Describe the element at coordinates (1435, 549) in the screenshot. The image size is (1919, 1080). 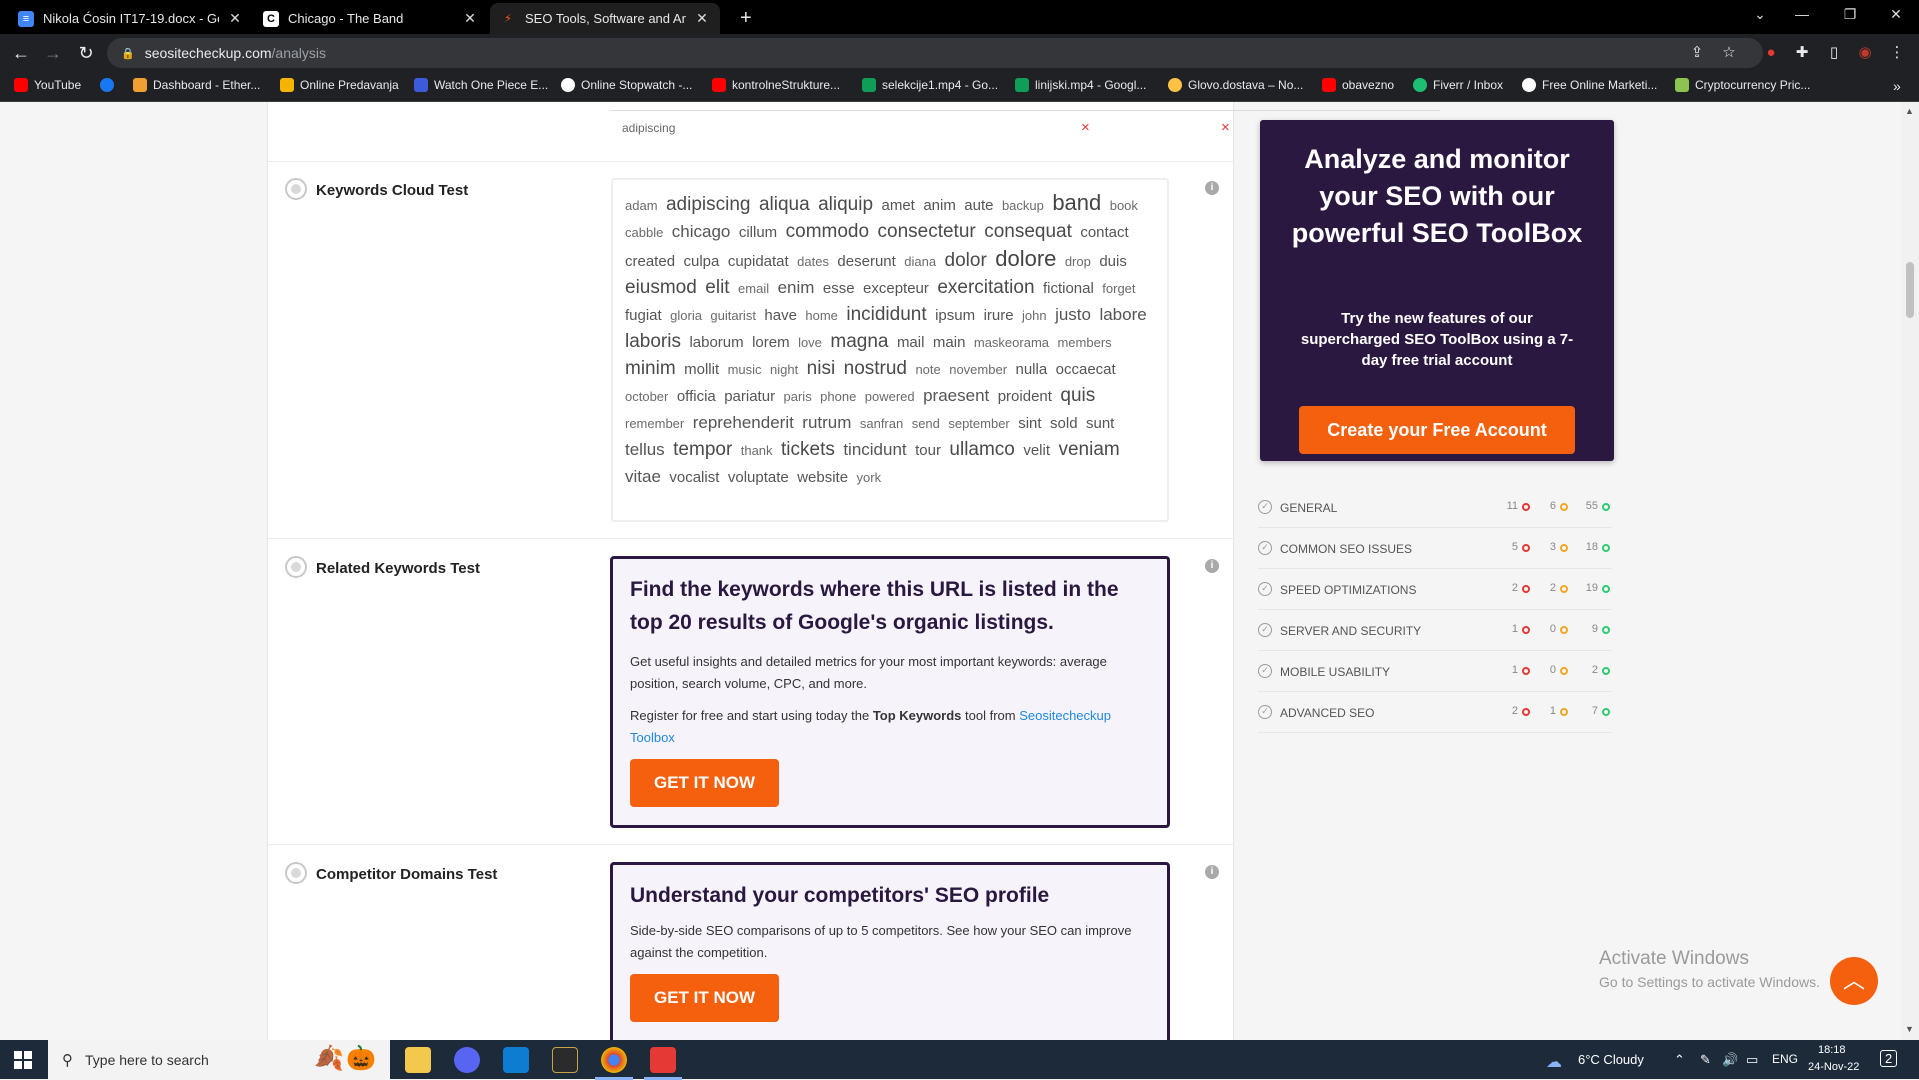
I see `category-row: ✓ COMMON SEO ISSUES 5 3 18` at that location.